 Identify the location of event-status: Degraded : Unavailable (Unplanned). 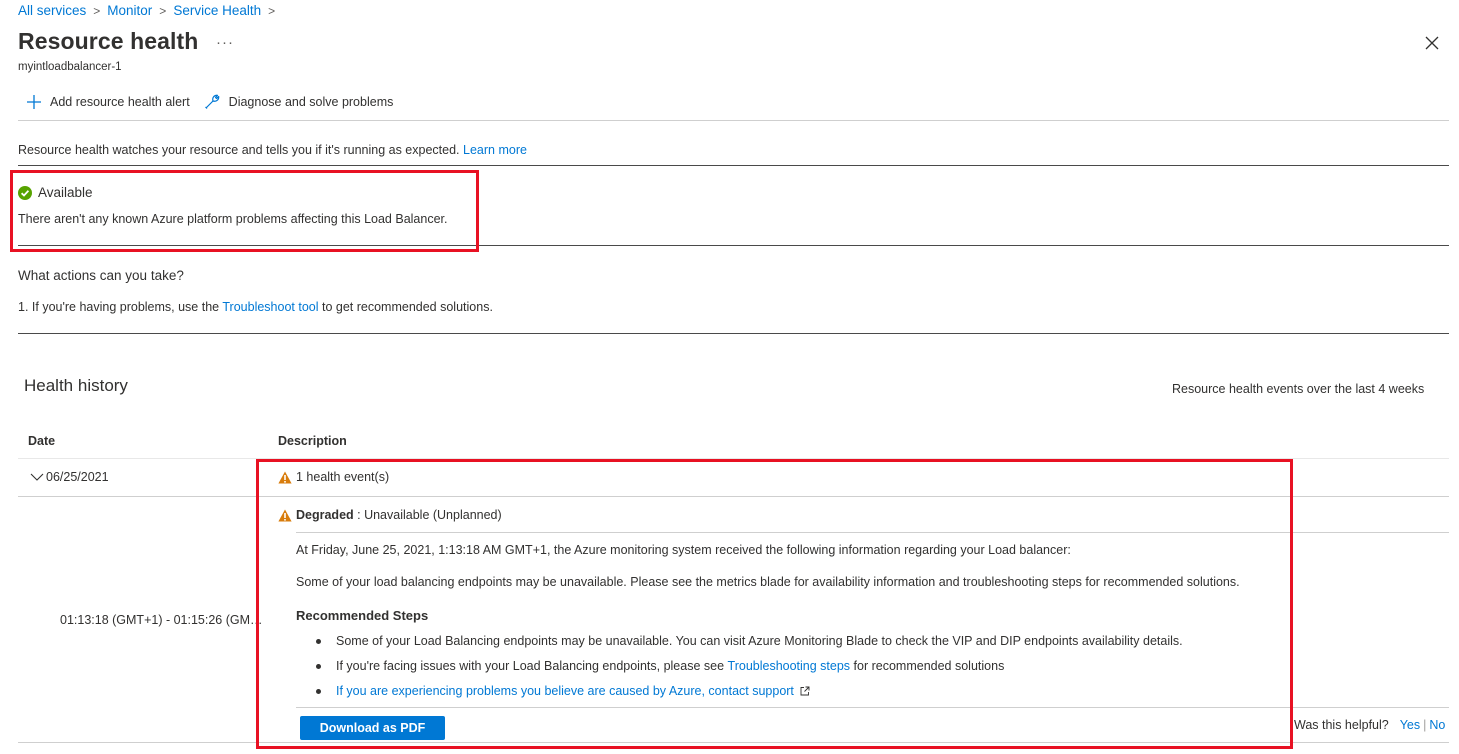
(390, 515).